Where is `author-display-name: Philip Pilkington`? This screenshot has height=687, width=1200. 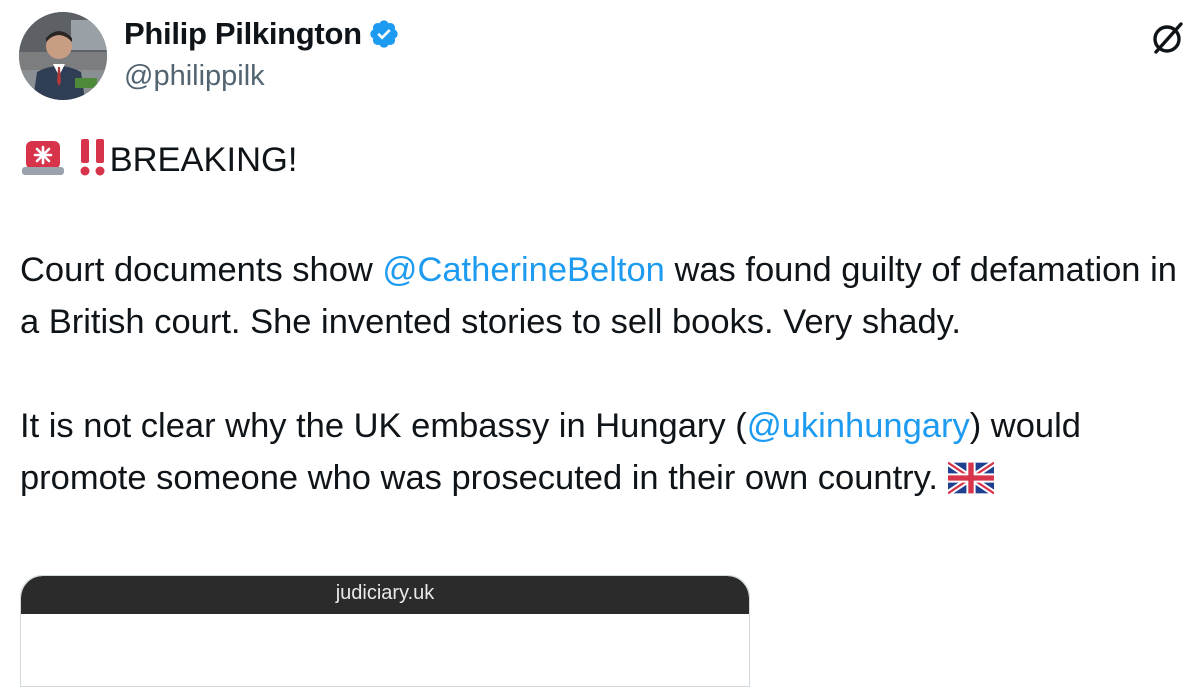
author-display-name: Philip Pilkington is located at coordinates (243, 34).